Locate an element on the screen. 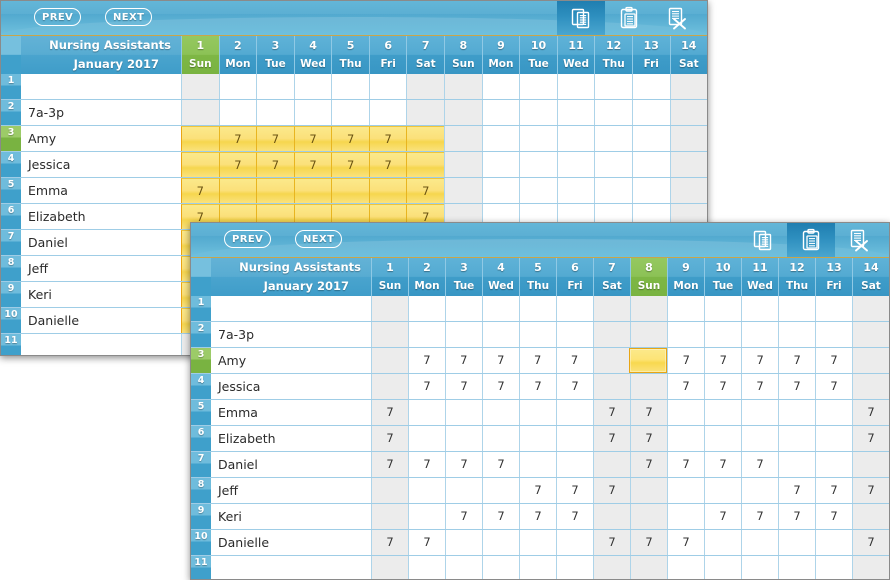 The image size is (890, 580). day-header-5: 5 Thu is located at coordinates (350, 55).